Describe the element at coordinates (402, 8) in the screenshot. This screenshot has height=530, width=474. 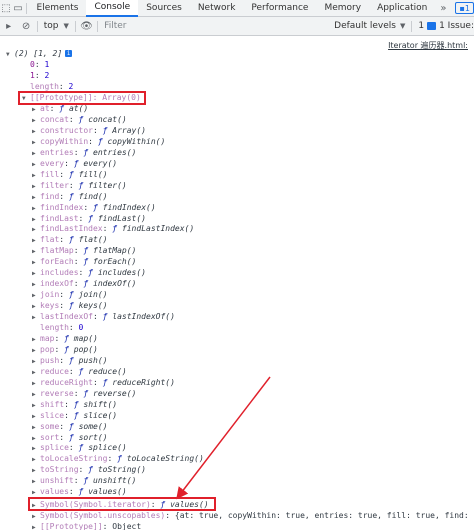
I see `tab-application: Application` at that location.